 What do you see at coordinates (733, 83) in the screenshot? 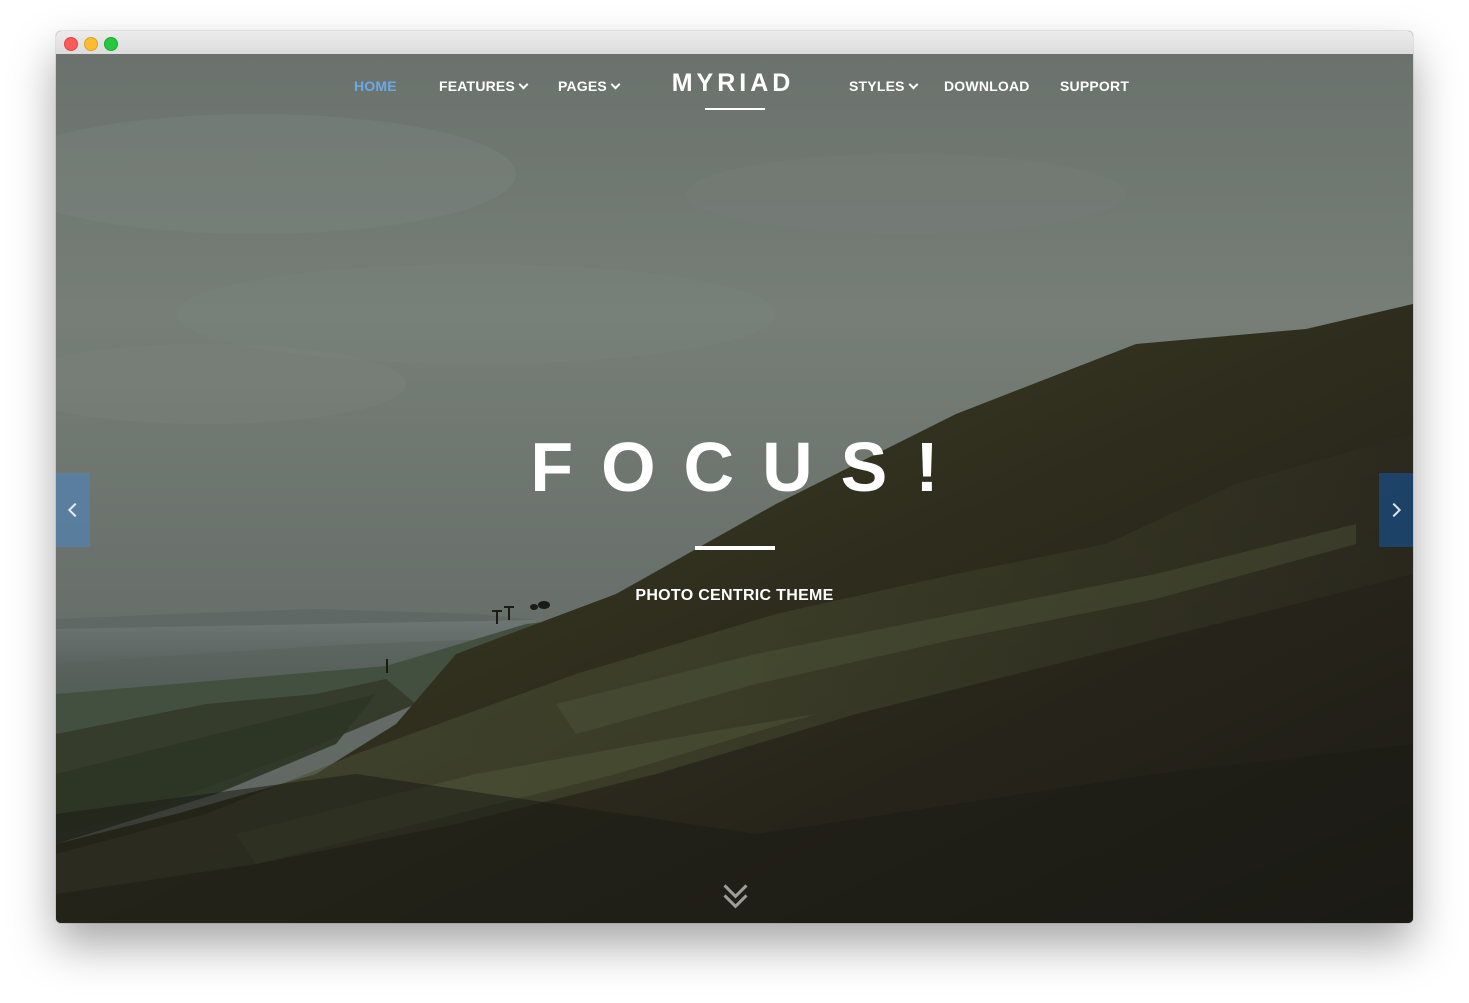
I see `site-logo: MYRIAD` at bounding box center [733, 83].